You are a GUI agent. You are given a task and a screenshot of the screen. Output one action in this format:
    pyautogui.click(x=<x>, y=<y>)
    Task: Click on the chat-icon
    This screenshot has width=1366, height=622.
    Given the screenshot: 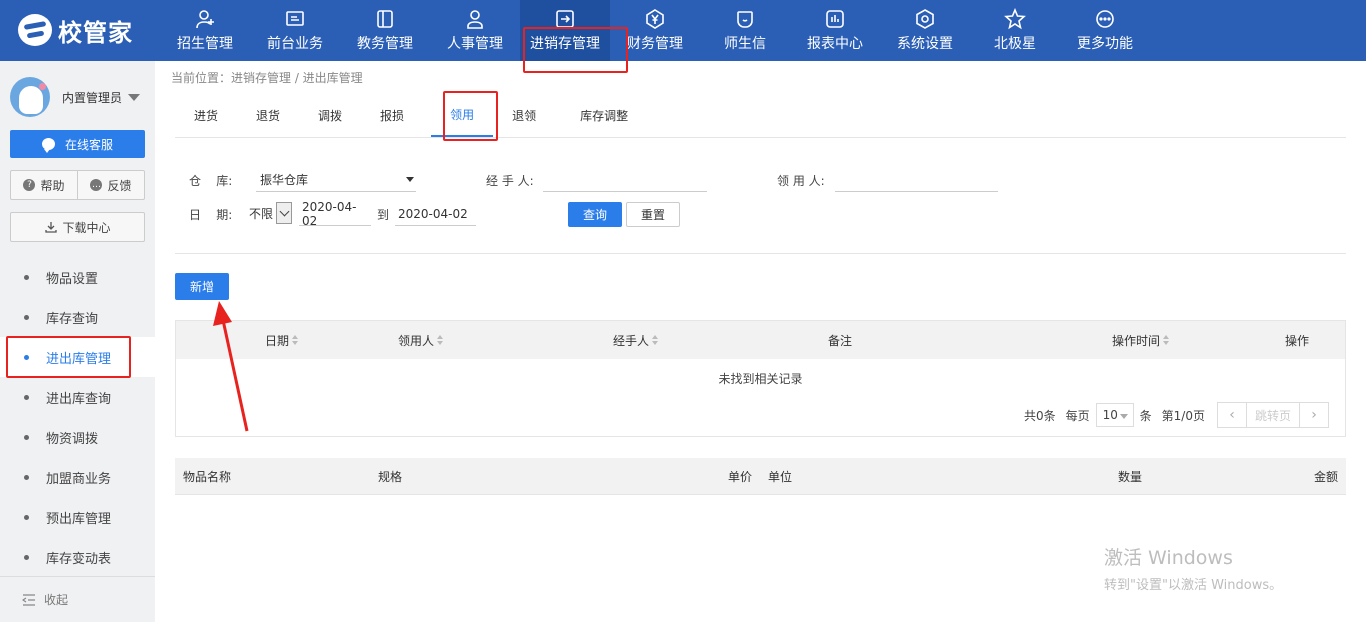 What is the action you would take?
    pyautogui.click(x=745, y=19)
    